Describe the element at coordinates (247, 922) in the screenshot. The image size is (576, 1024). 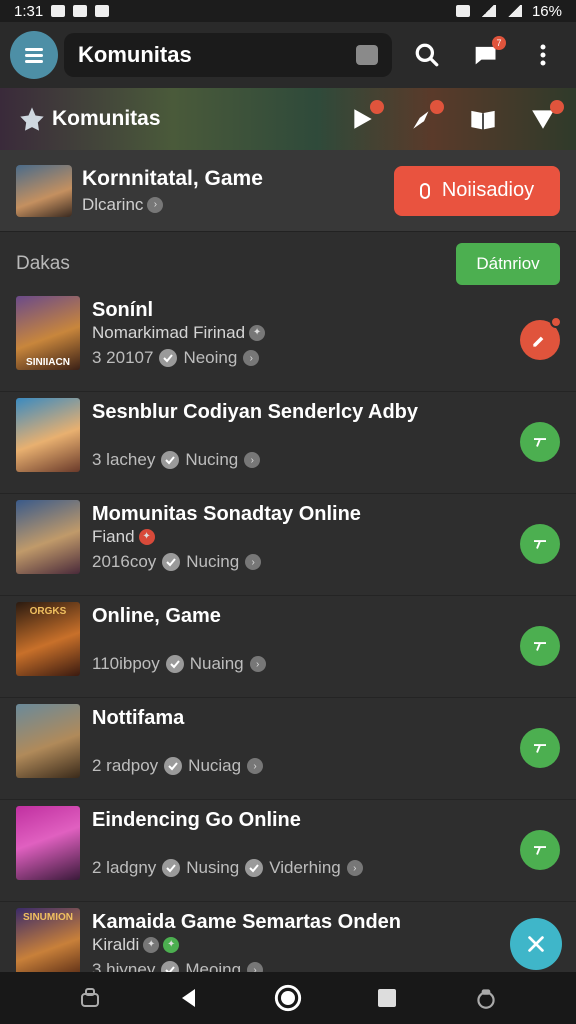
I see `item-title: Kamaida Game Semartas Onden` at that location.